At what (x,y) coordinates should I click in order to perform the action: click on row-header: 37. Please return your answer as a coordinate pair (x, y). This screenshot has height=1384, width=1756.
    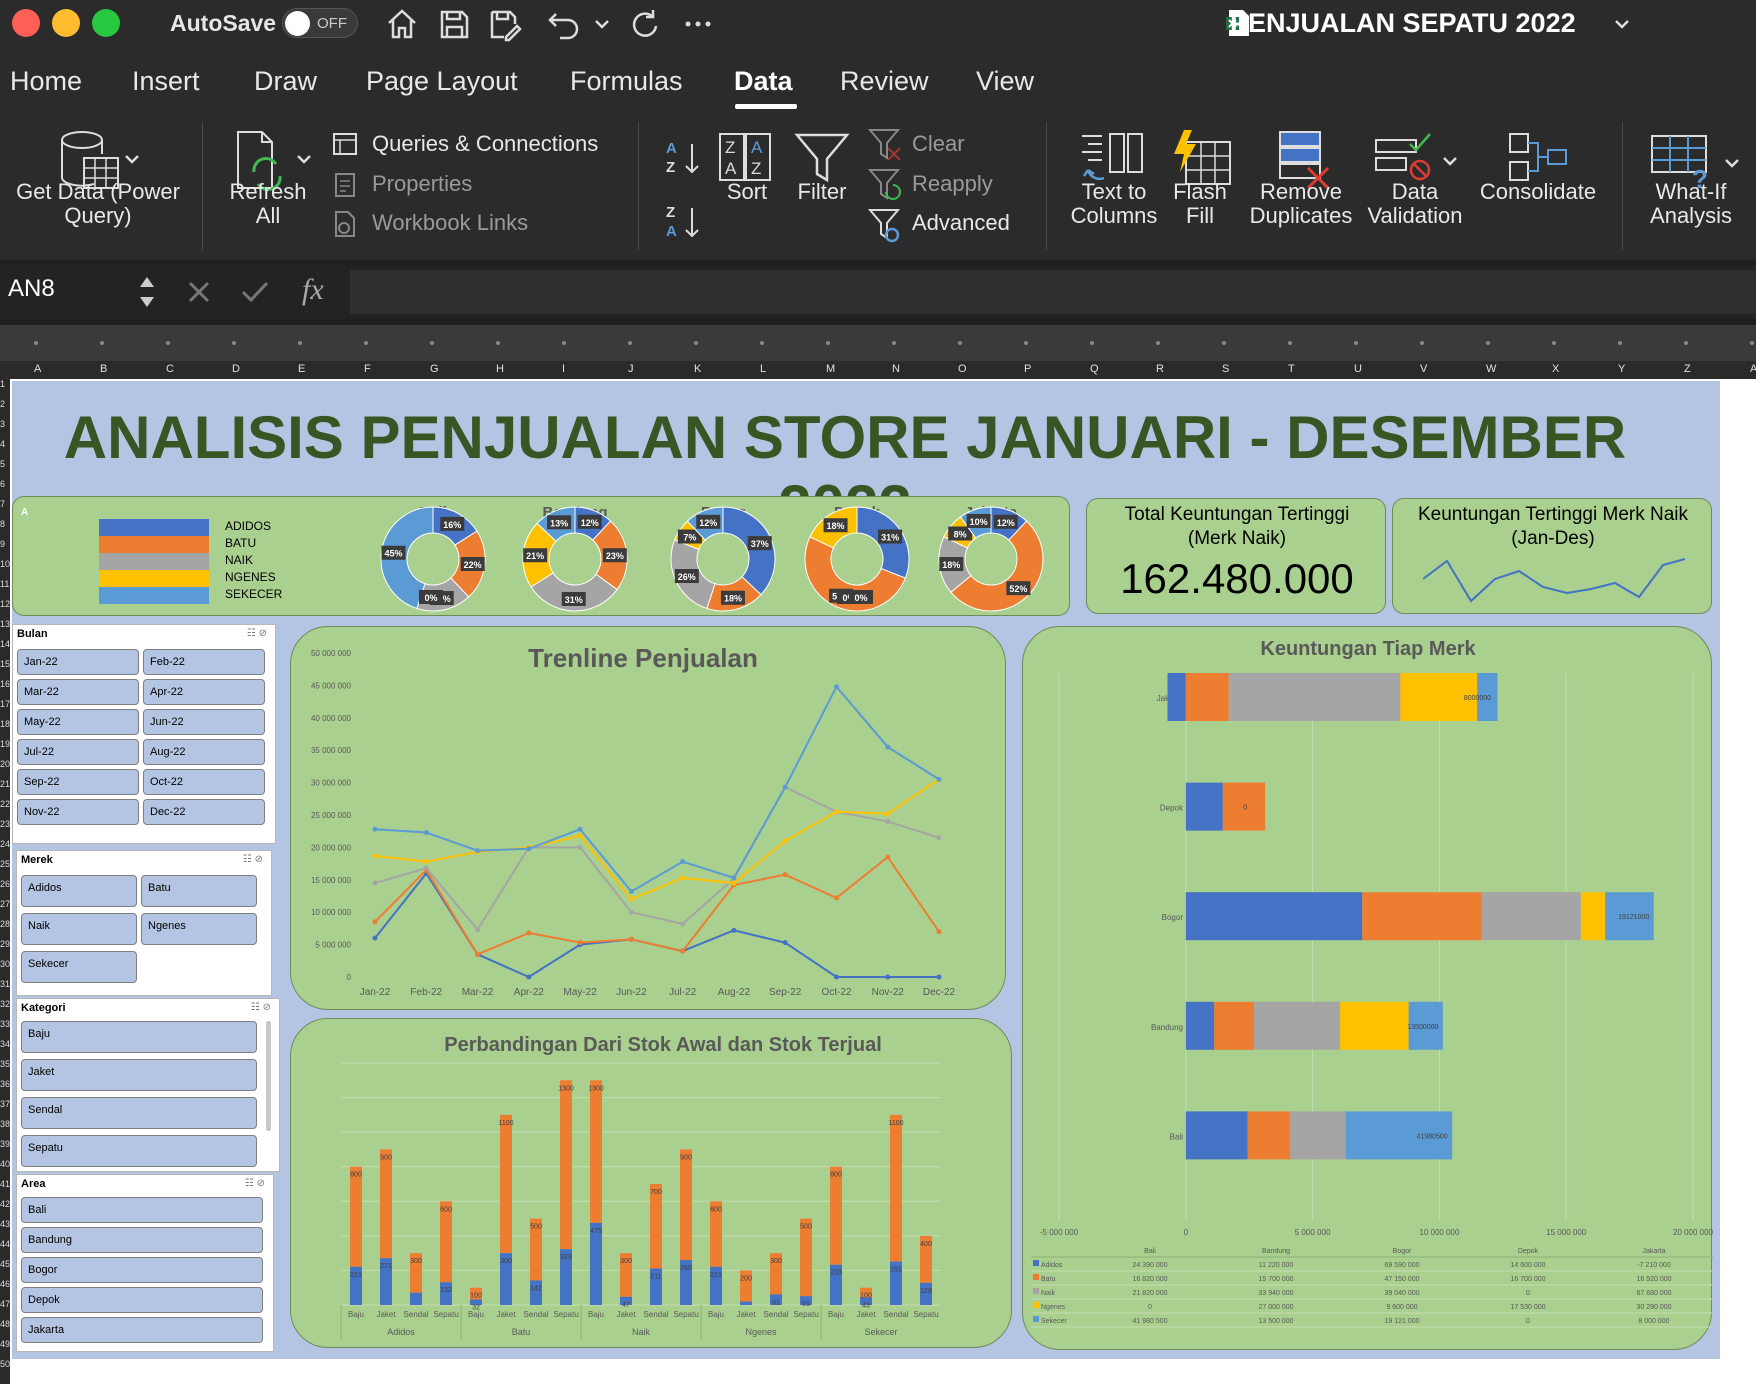
    Looking at the image, I should click on (5, 1109).